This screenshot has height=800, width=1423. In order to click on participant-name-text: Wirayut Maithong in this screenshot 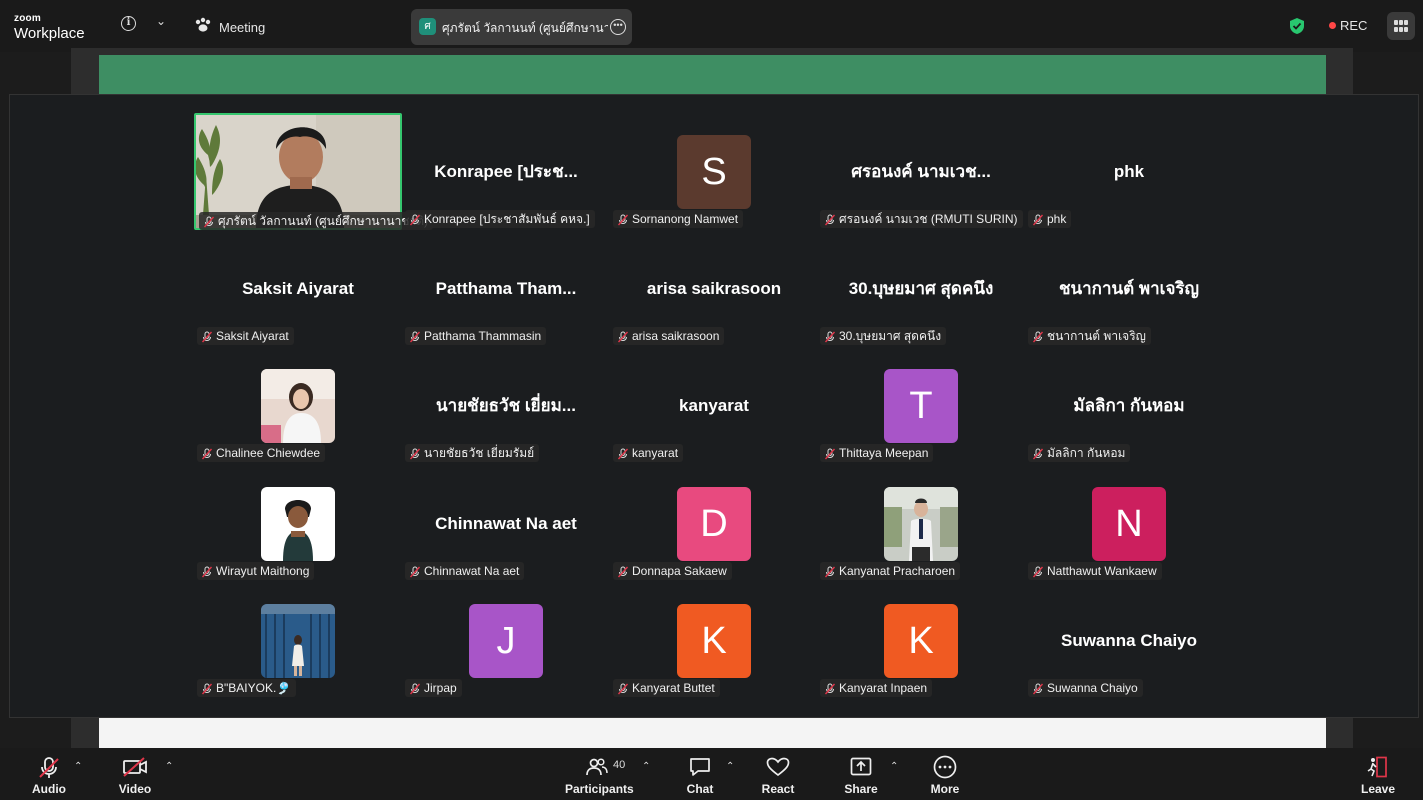, I will do `click(263, 571)`.